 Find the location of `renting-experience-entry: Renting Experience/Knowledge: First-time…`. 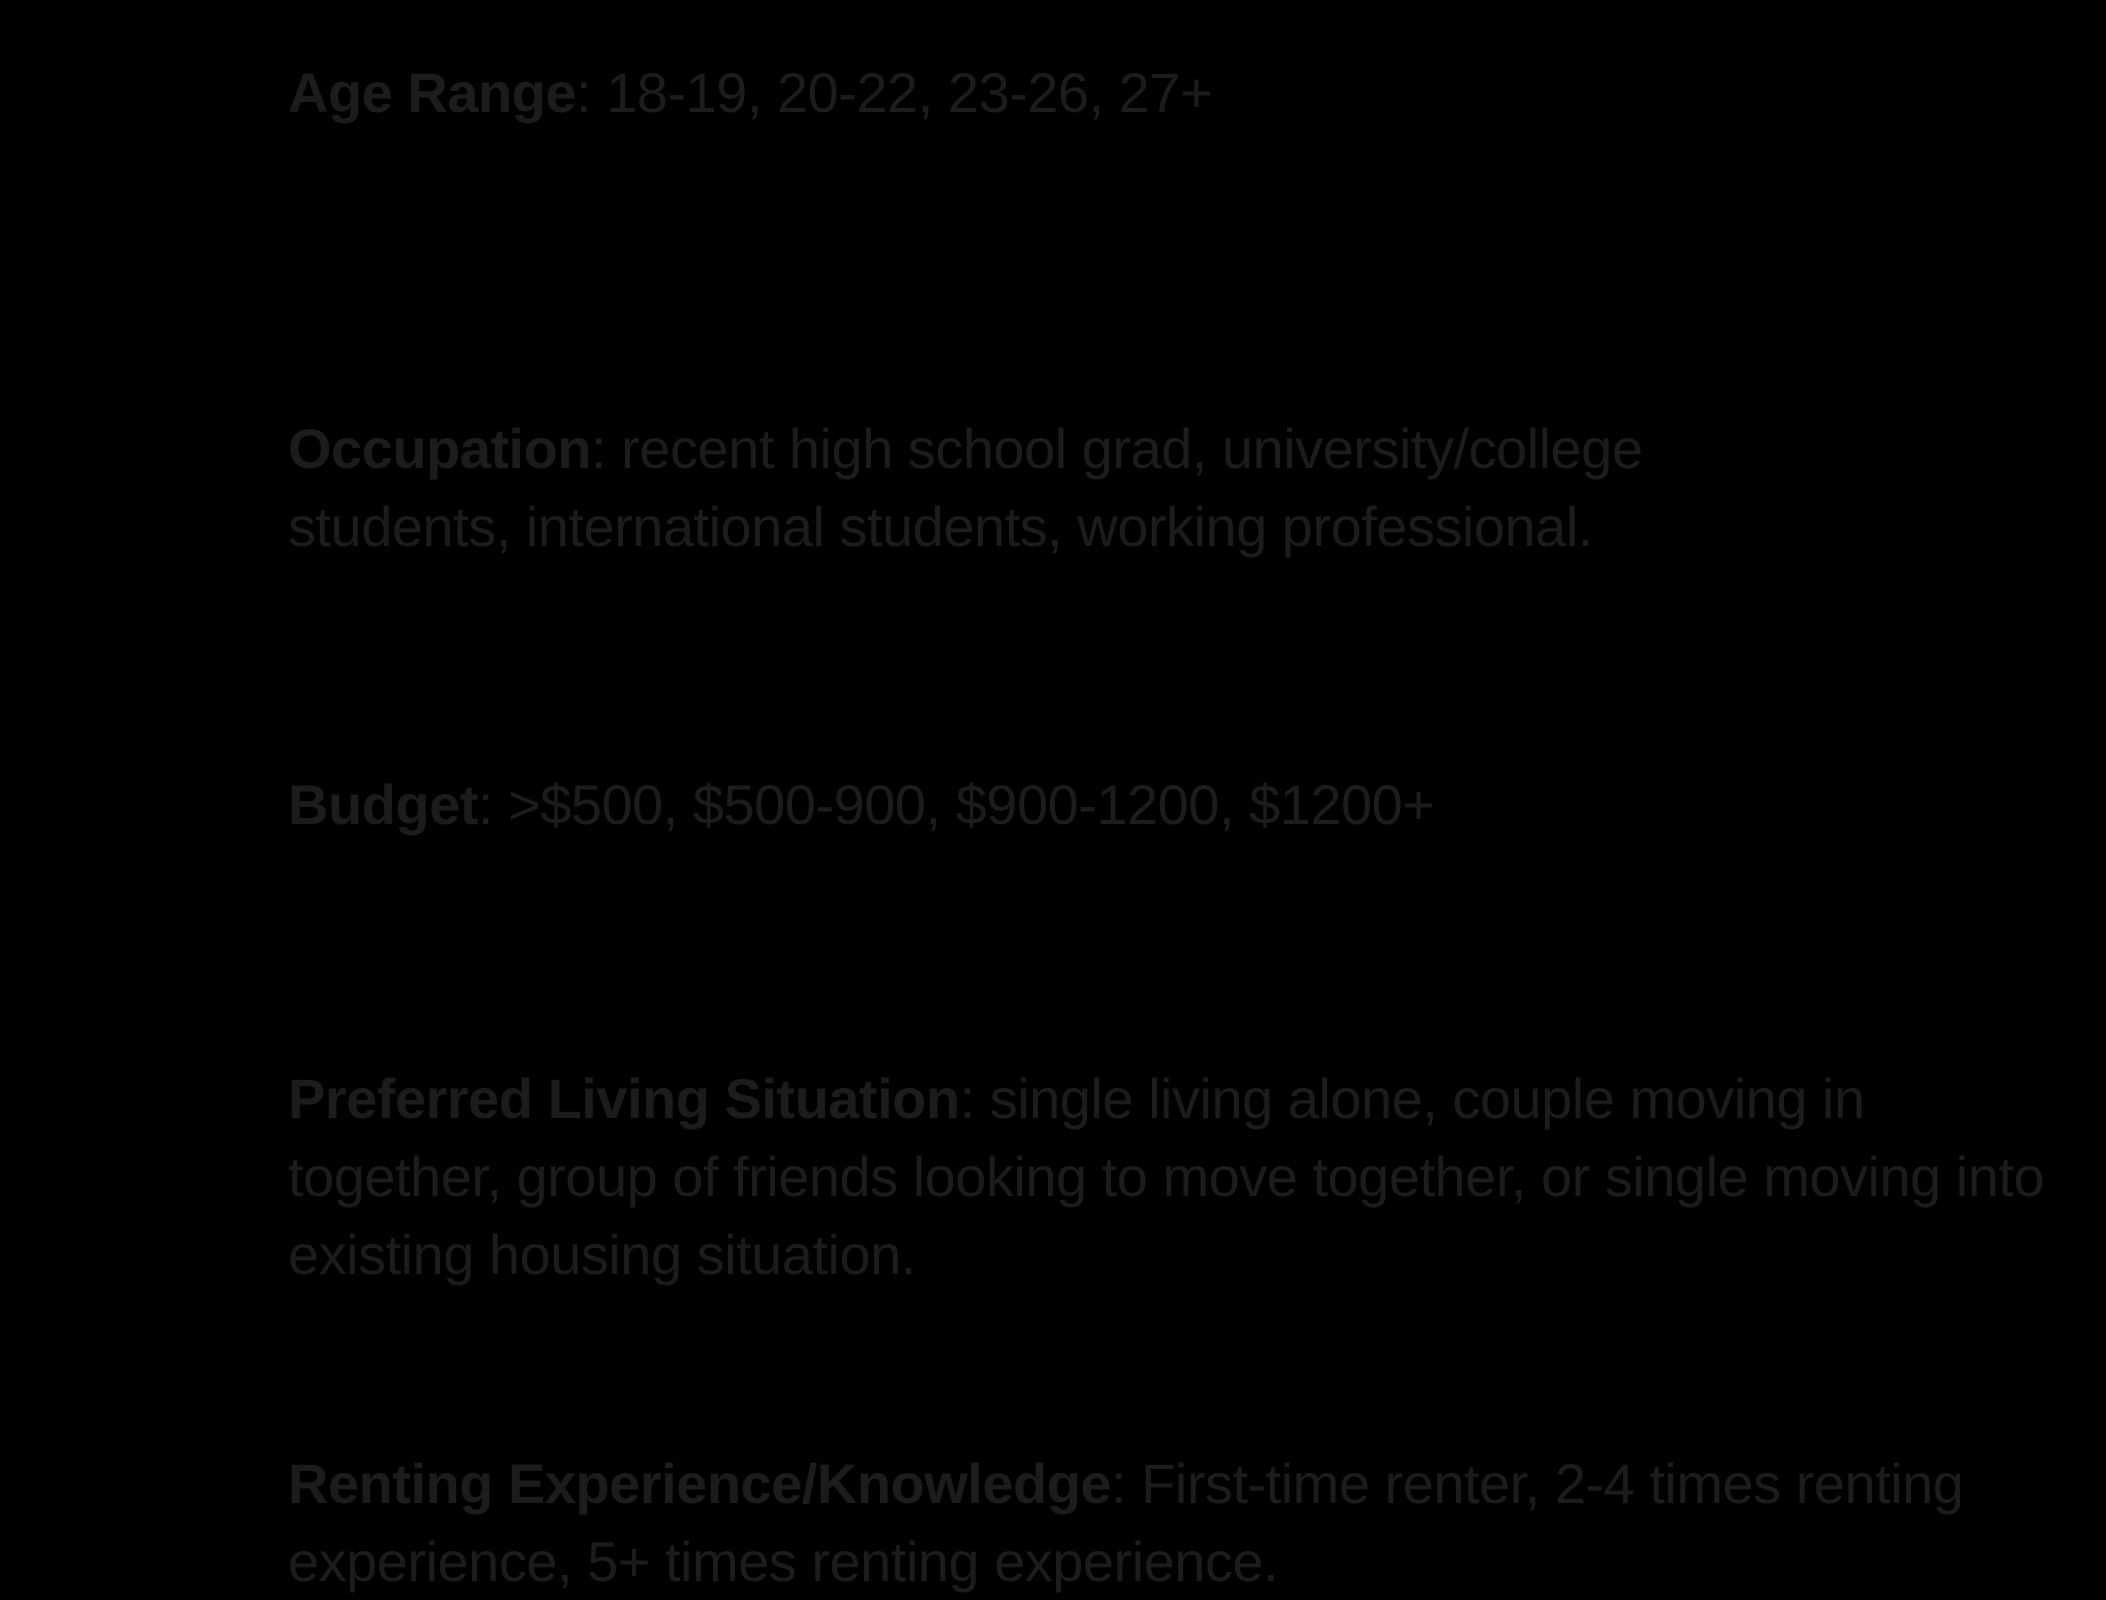

renting-experience-entry: Renting Experience/Knowledge: First-time… is located at coordinates (1188, 1522).